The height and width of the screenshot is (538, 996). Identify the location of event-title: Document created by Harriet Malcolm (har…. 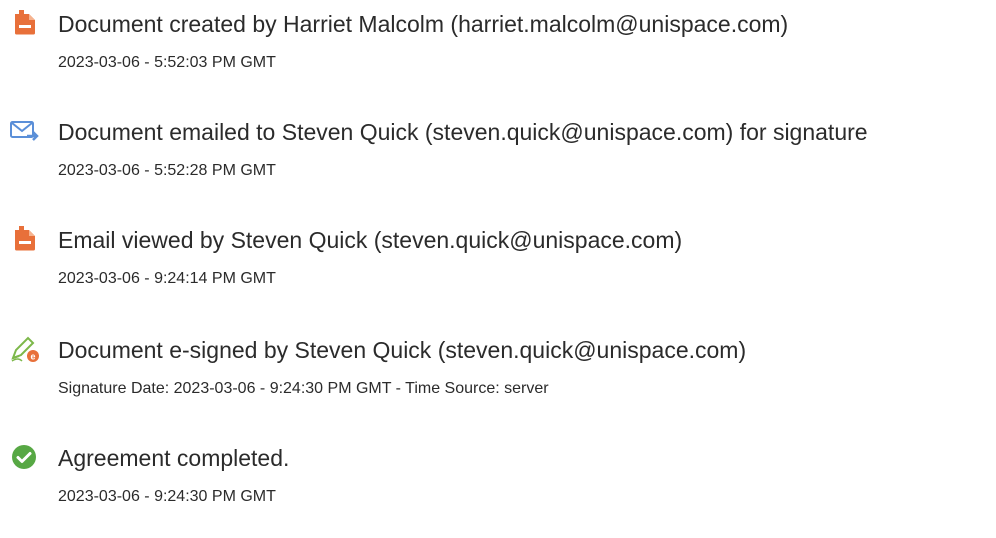
(423, 24).